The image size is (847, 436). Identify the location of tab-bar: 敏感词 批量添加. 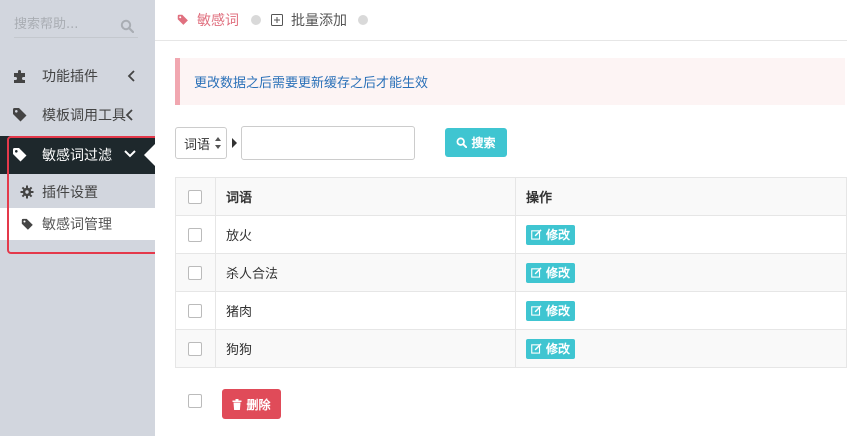
(501, 20).